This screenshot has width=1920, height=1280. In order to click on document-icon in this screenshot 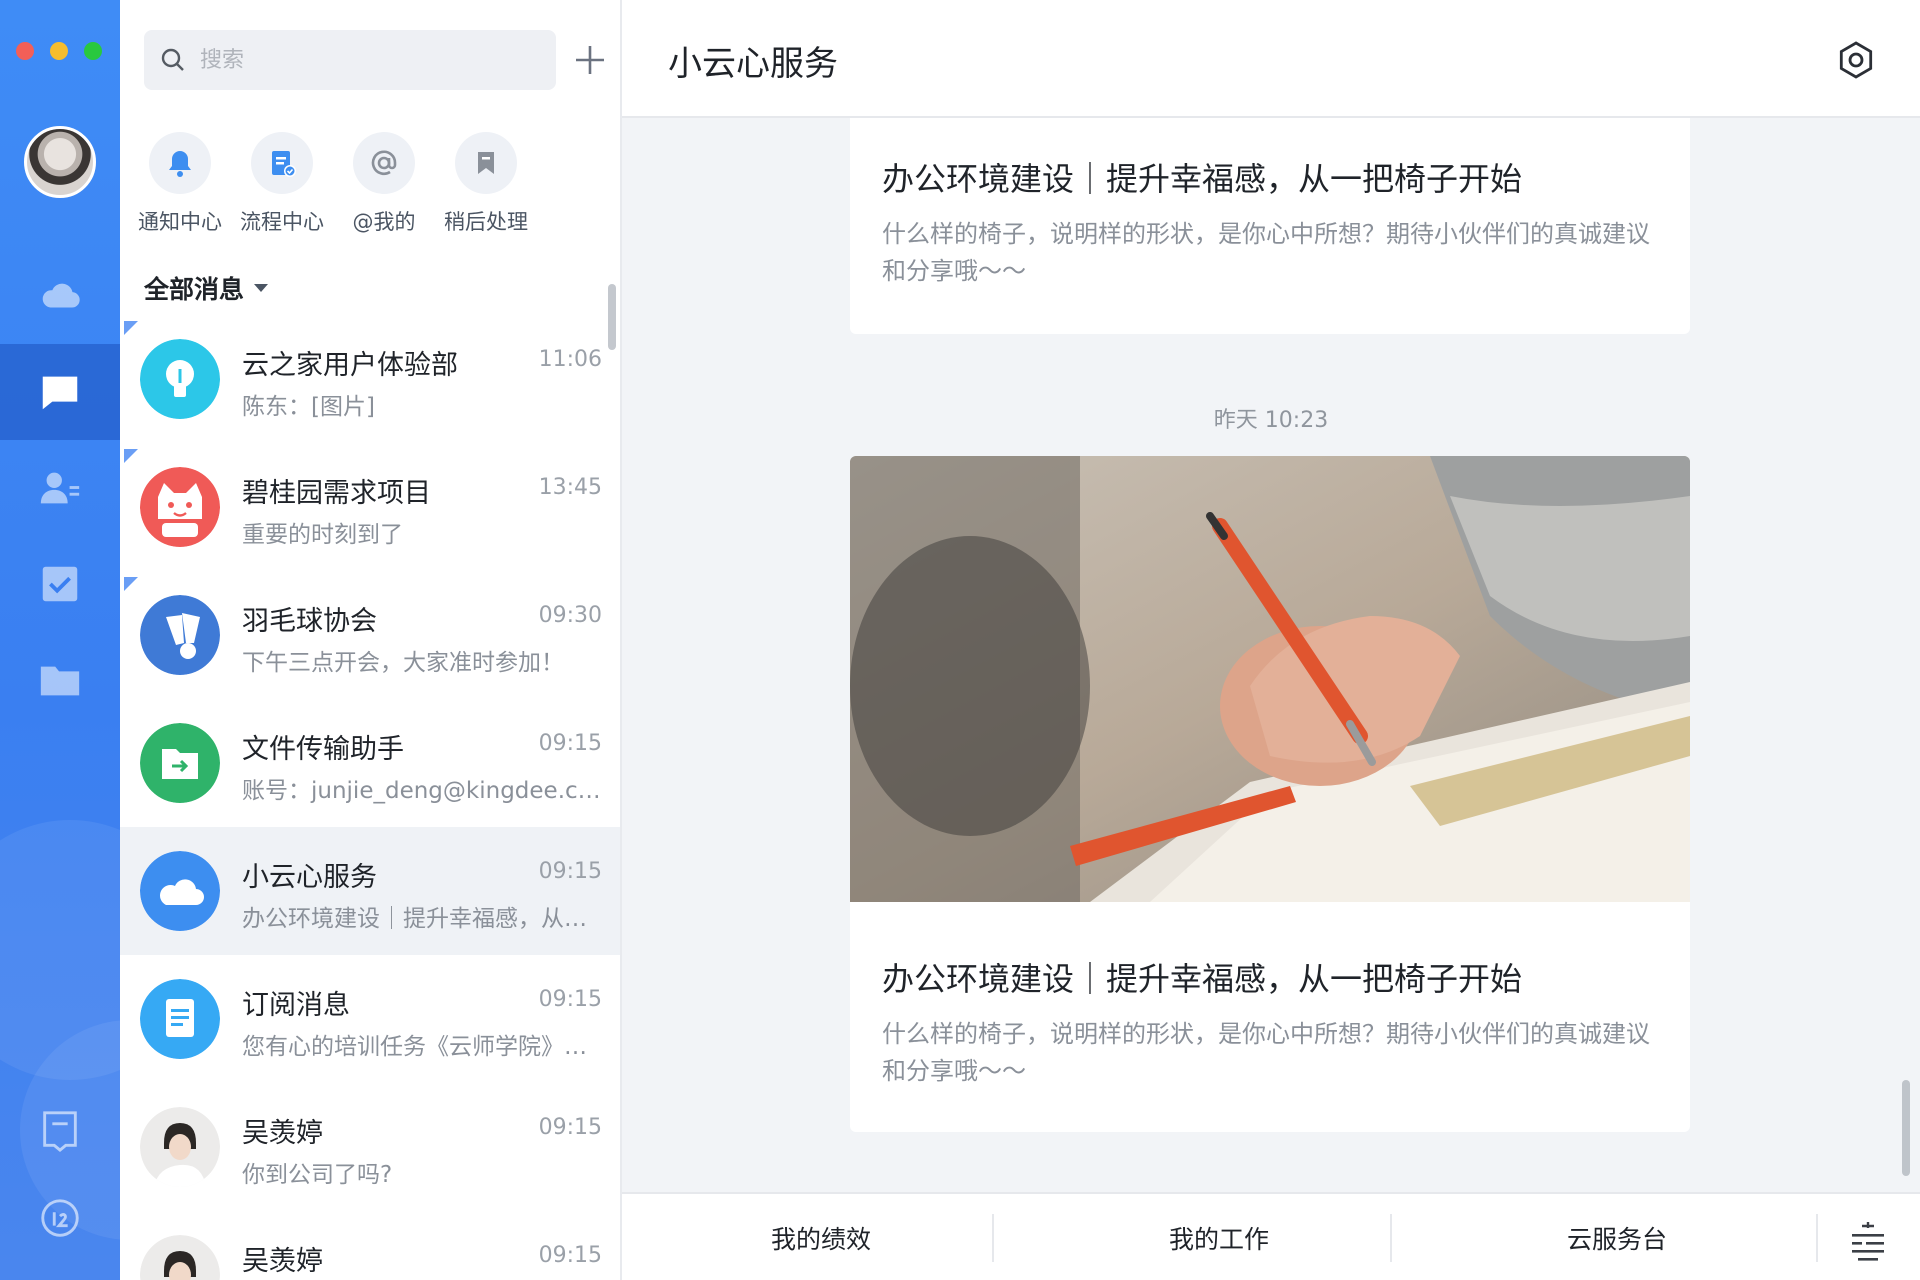, I will do `click(180, 1019)`.